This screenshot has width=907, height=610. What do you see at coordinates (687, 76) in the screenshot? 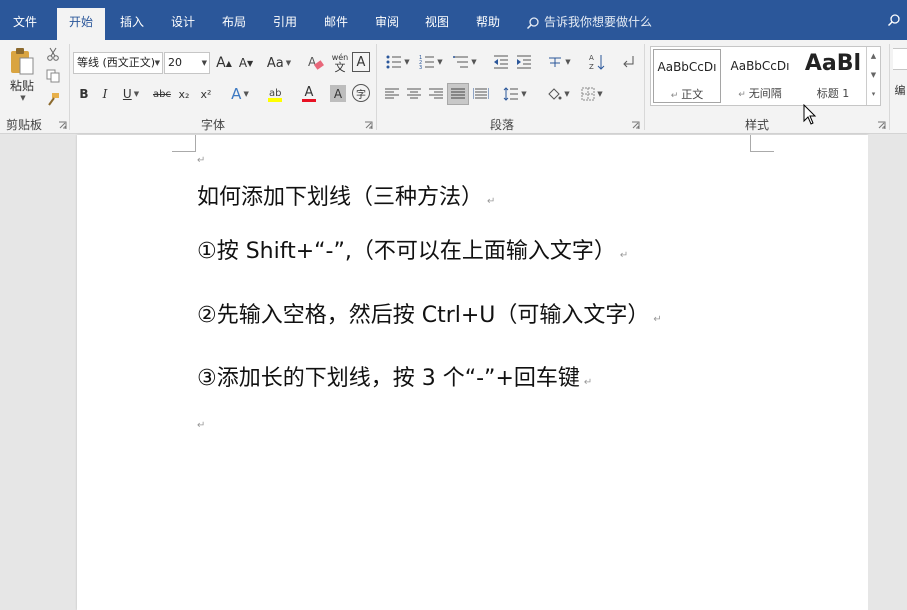
I see `style-normal: AaBbCcDı ↵ 正文` at bounding box center [687, 76].